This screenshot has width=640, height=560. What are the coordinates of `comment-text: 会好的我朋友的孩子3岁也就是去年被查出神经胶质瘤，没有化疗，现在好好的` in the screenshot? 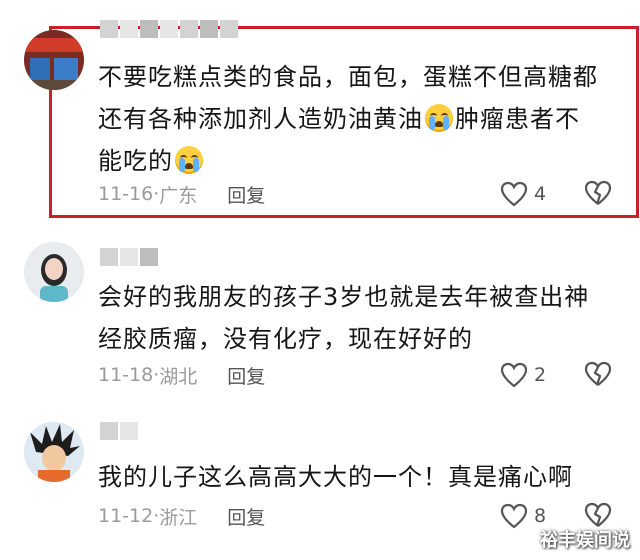 It's located at (344, 318).